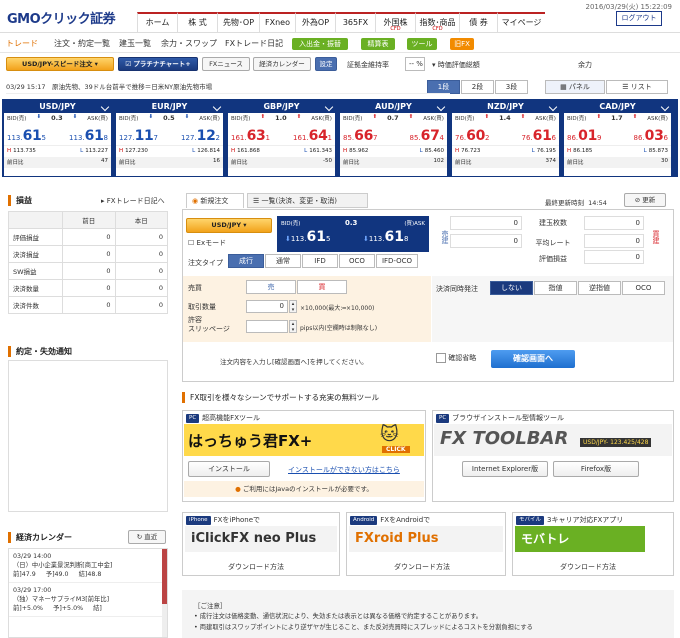  Describe the element at coordinates (315, 22) in the screenshot. I see `nav-item: 外為OP` at that location.